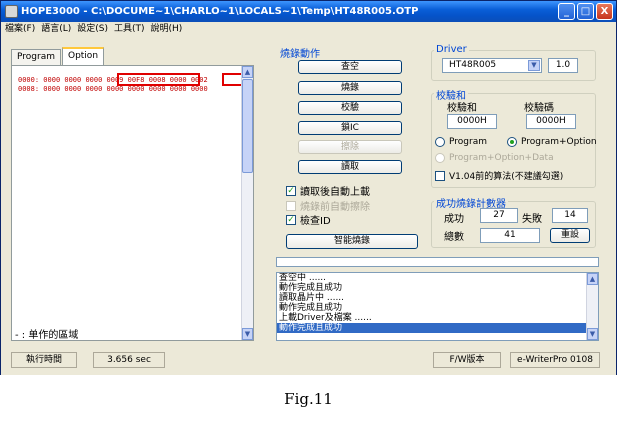 This screenshot has height=426, width=617. Describe the element at coordinates (352, 241) in the screenshot. I see `smart-burn-button: 智能燒錄` at that location.